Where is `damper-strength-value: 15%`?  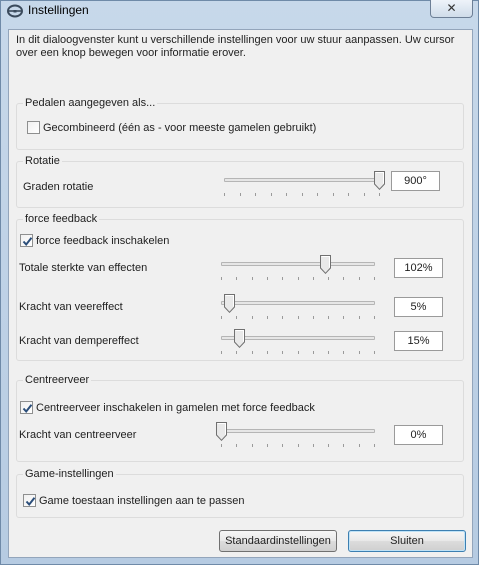
damper-strength-value: 15% is located at coordinates (418, 341).